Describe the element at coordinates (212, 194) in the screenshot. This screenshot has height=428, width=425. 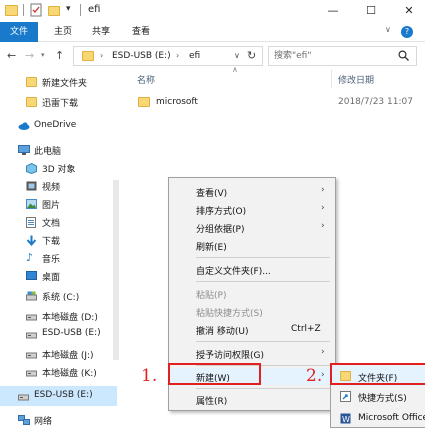
I see `menu-item-label: 查看(V)` at that location.